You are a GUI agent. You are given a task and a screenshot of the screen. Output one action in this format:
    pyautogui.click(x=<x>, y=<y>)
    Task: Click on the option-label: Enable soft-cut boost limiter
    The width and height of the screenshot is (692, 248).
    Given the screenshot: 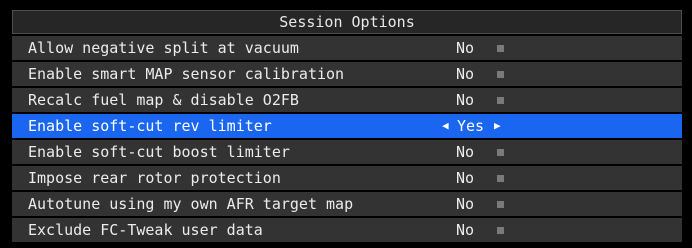 What is the action you would take?
    pyautogui.click(x=159, y=152)
    